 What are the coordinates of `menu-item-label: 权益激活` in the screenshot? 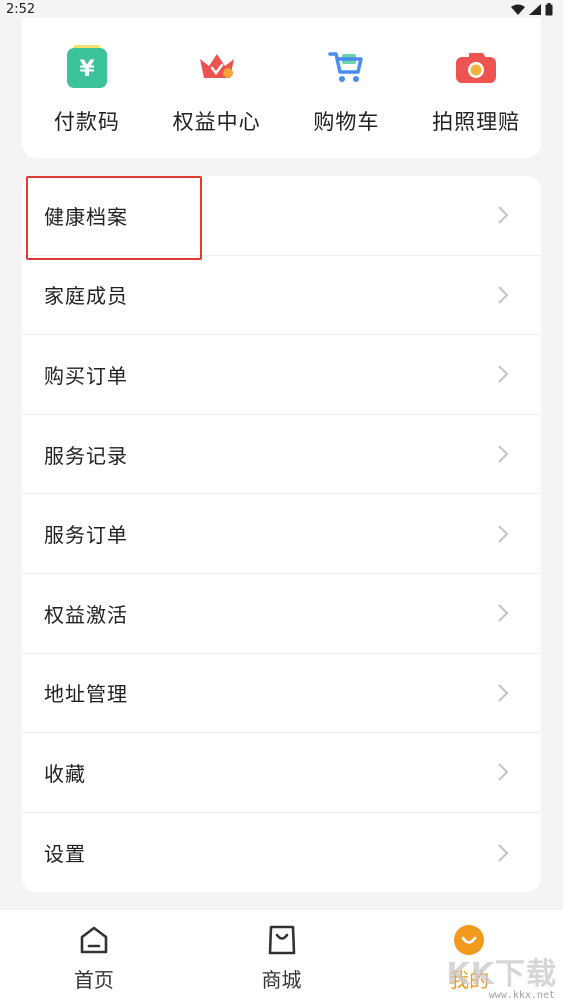 It's located at (86, 614).